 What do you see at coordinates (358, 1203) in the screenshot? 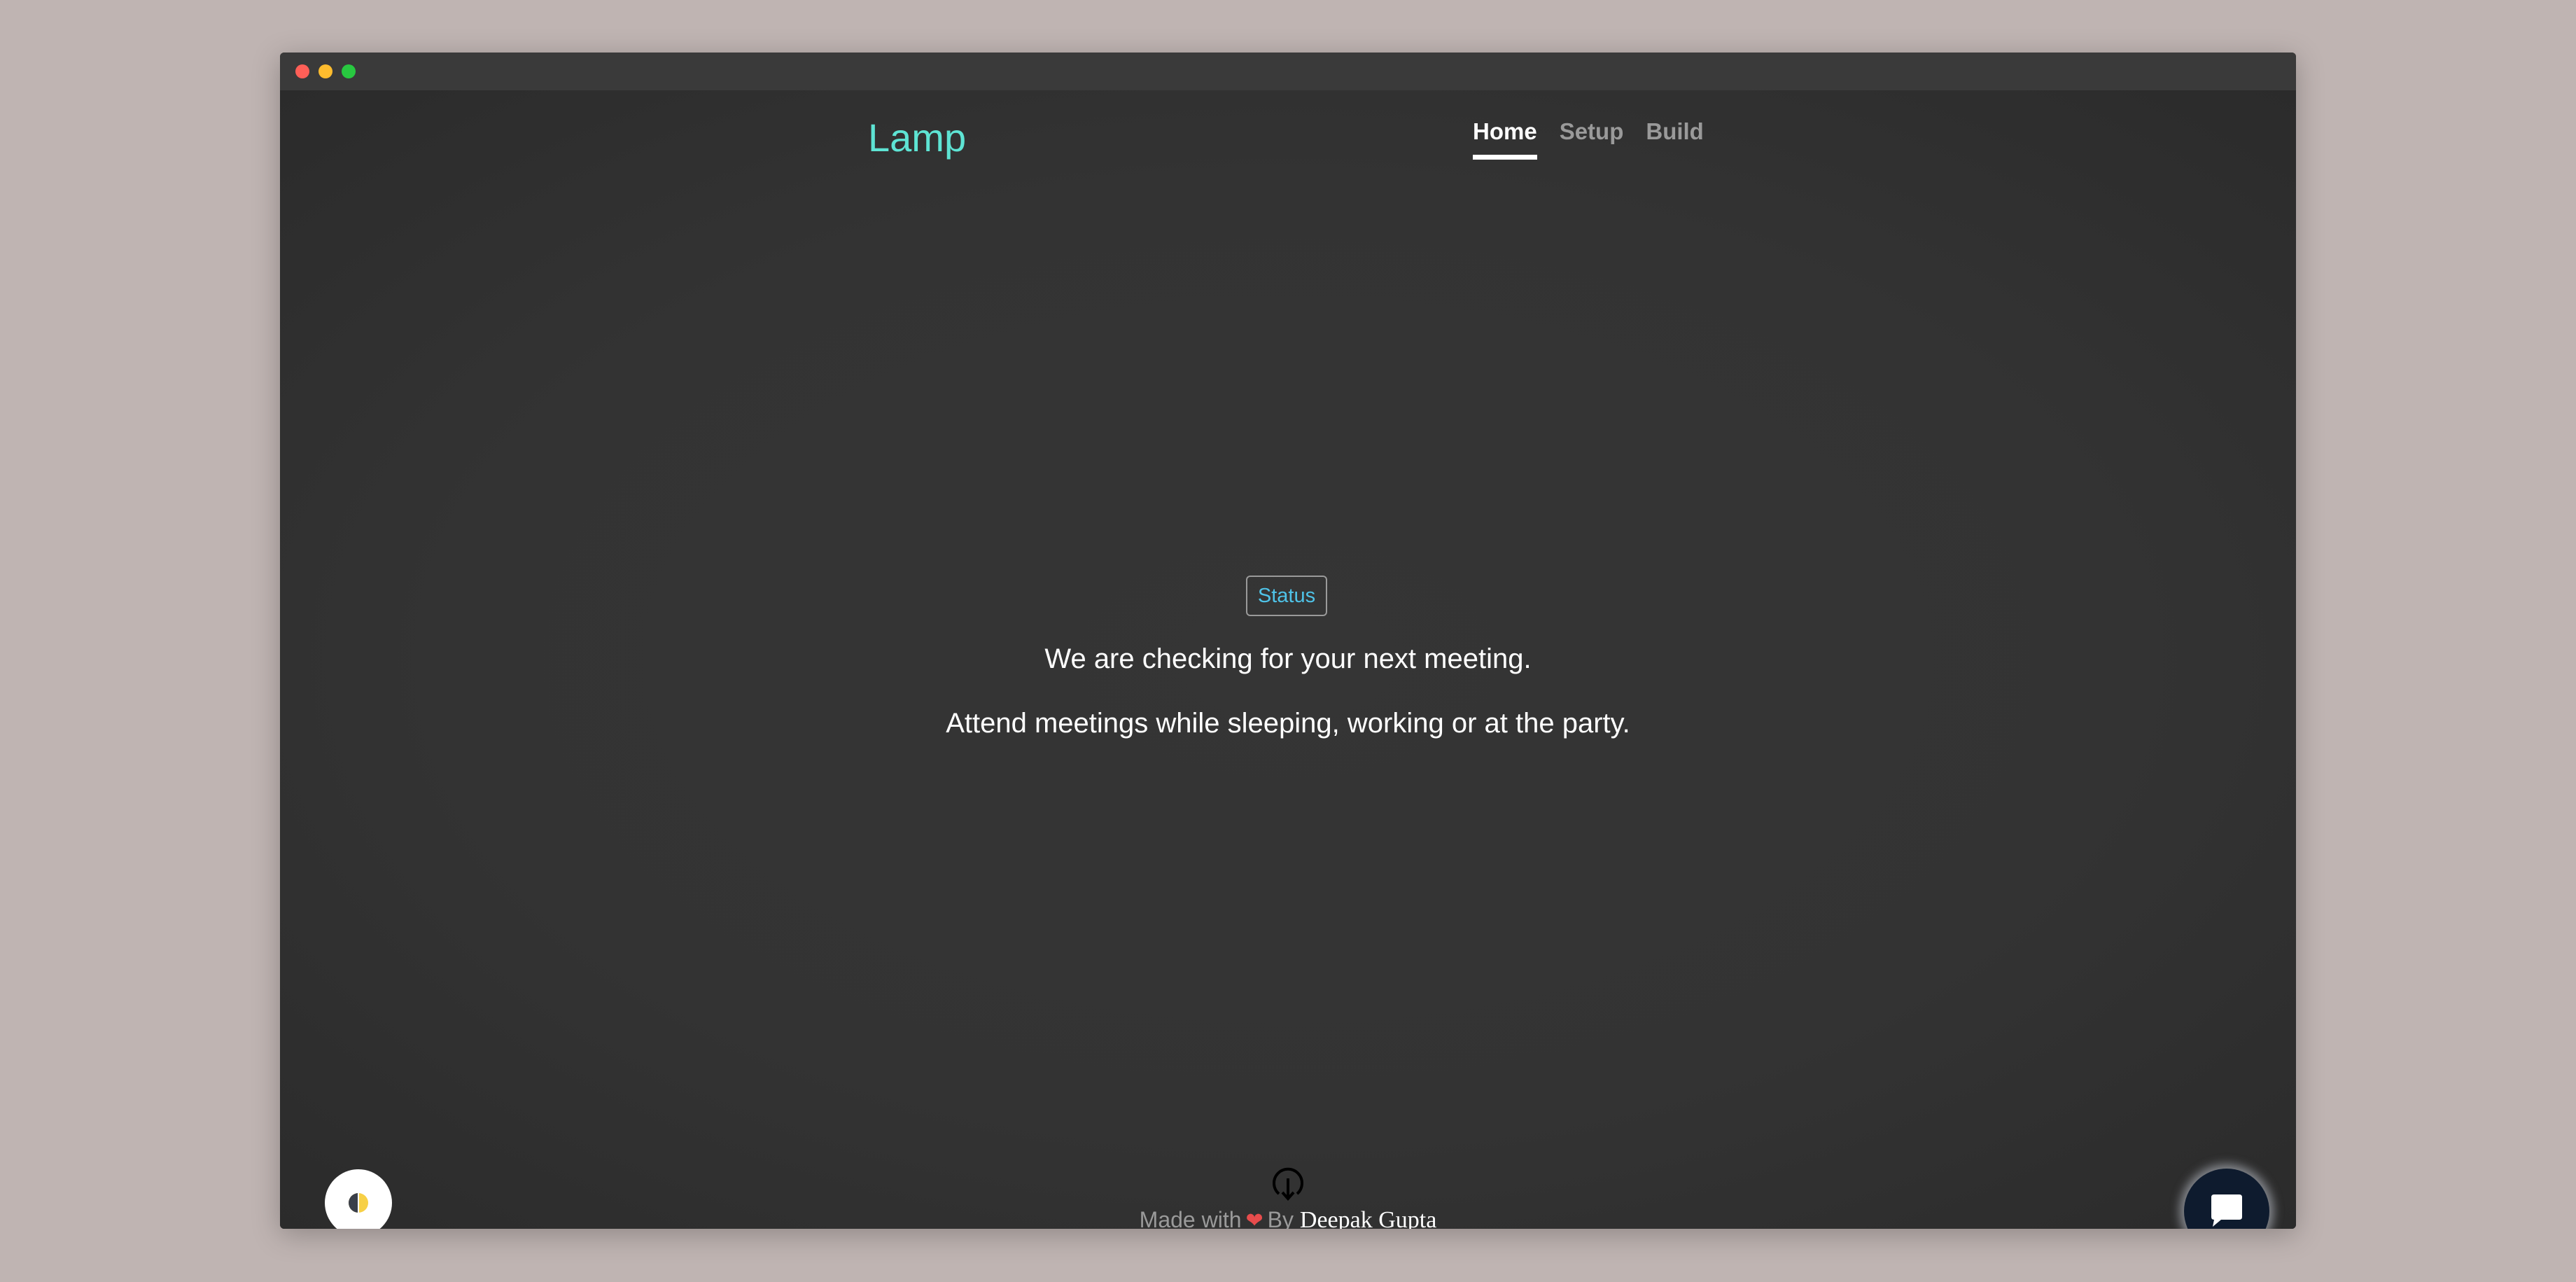
I see `half-moon-icon` at bounding box center [358, 1203].